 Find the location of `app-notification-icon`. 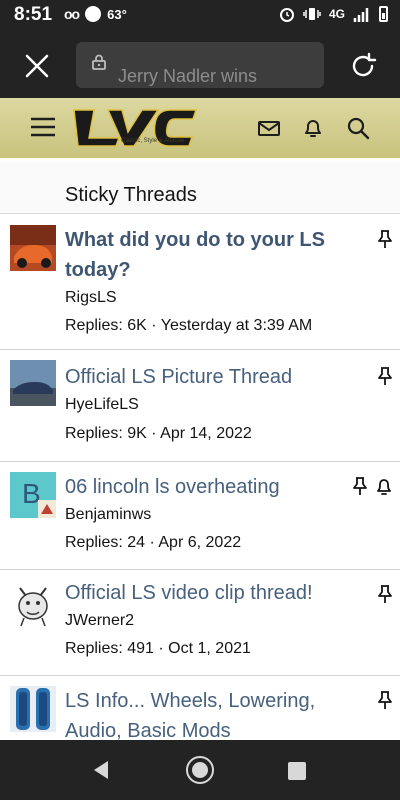

app-notification-icon is located at coordinates (93, 14).